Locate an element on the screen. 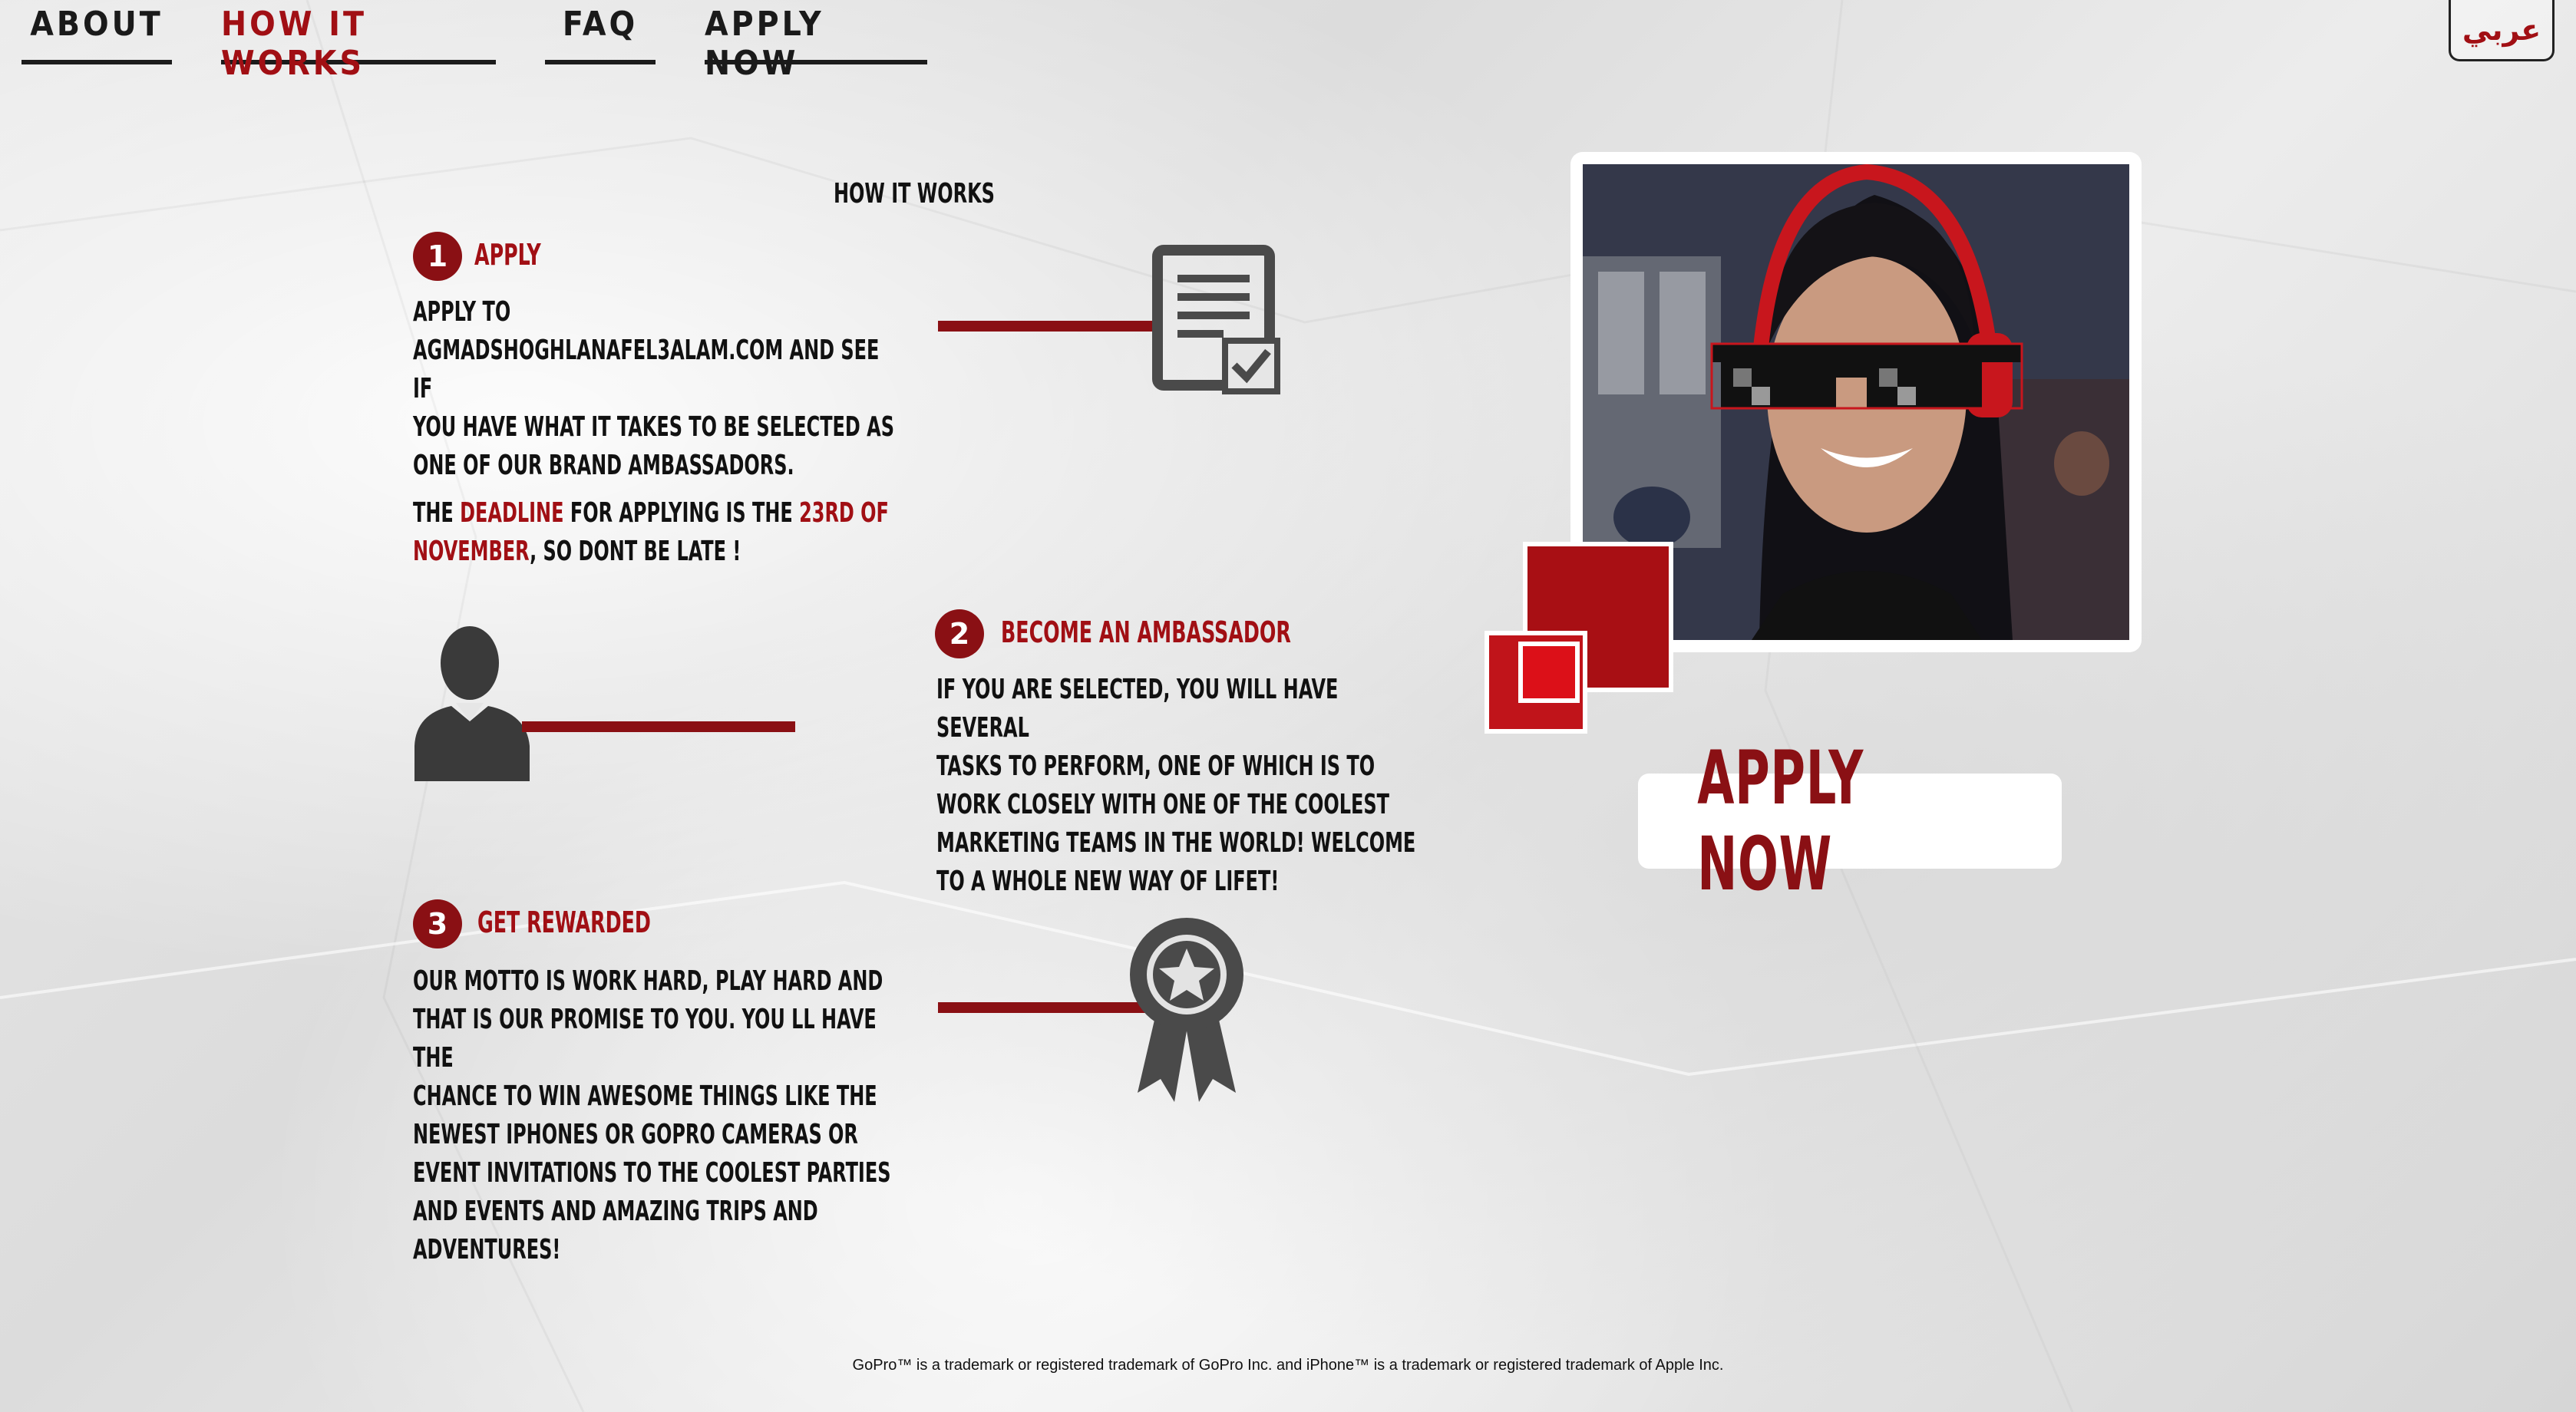 This screenshot has height=1412, width=2576. top-nav: ABOUT HOW IT WORKS FAQ APPLY NOW عربي is located at coordinates (1288, 41).